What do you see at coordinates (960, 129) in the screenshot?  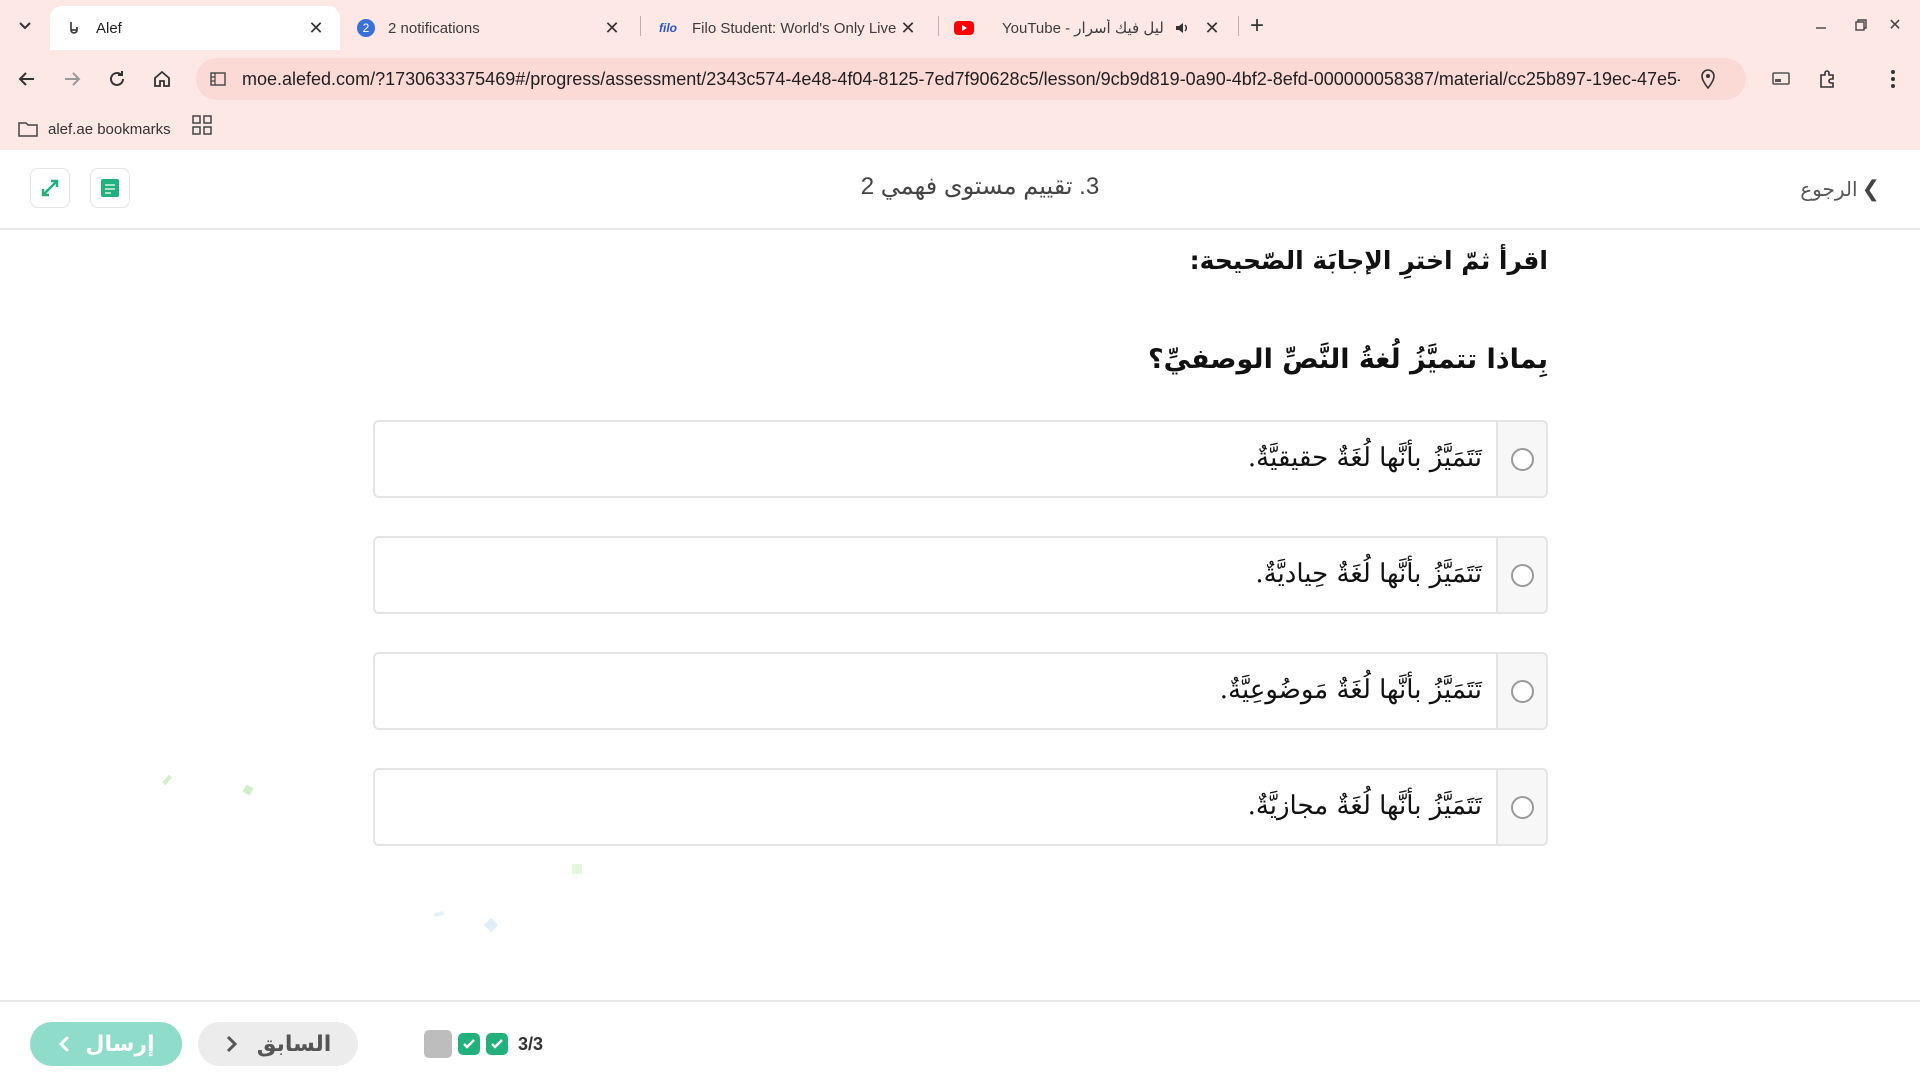 I see `bookmarks-bar: alef.ae bookmarks` at bounding box center [960, 129].